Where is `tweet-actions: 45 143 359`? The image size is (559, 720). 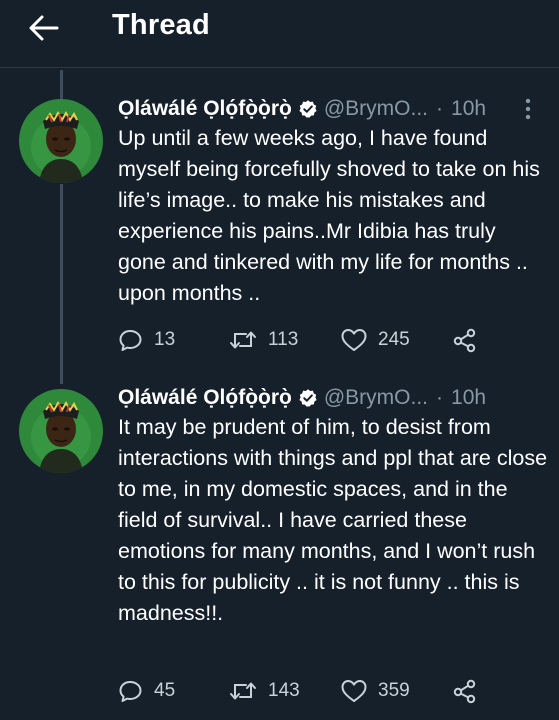 tweet-actions: 45 143 359 is located at coordinates (328, 691).